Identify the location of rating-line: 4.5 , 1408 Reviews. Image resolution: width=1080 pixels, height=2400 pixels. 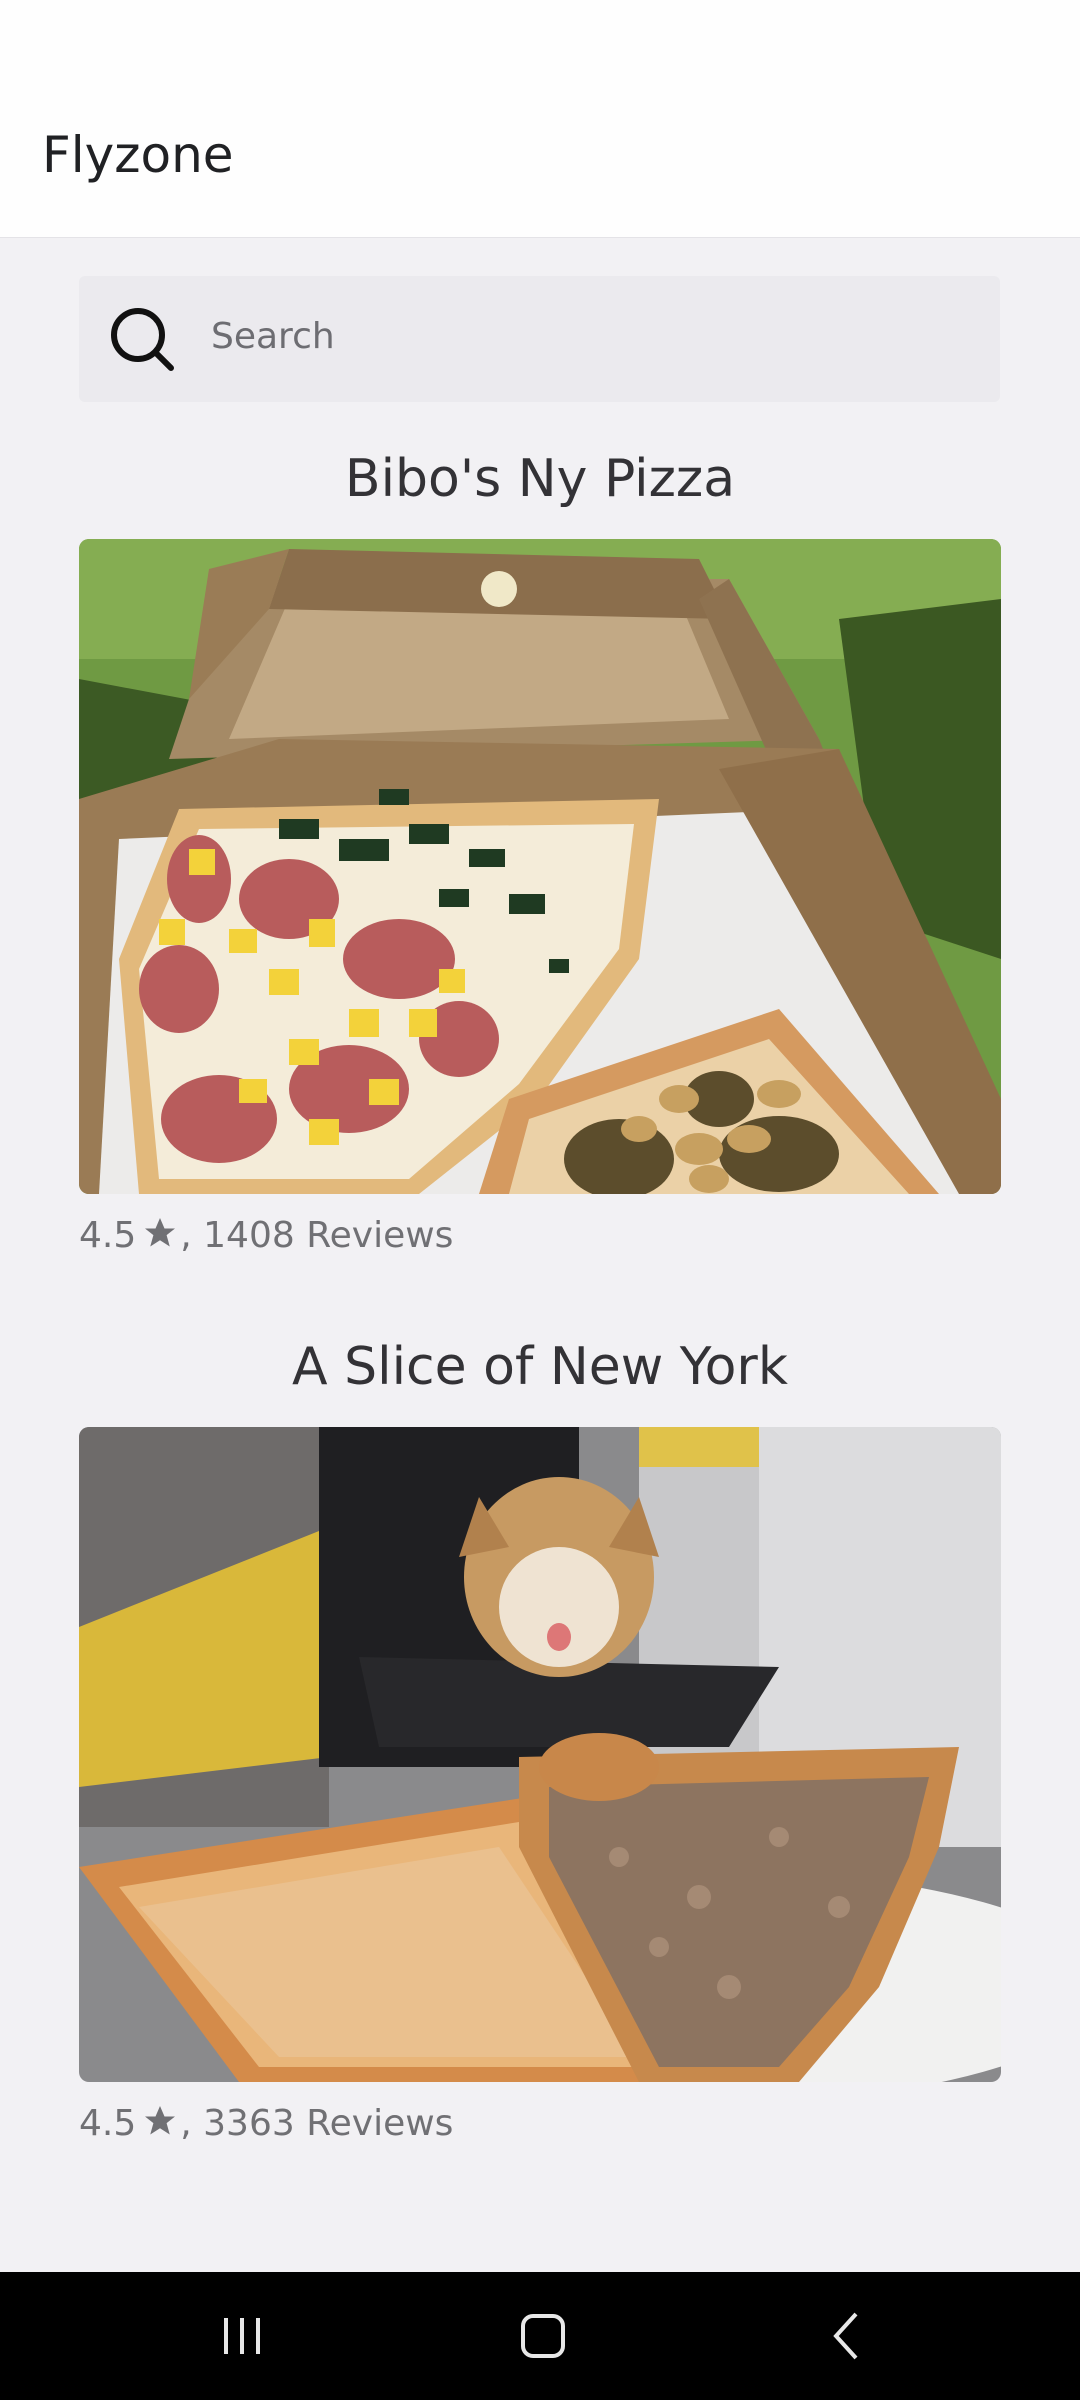
(266, 1234).